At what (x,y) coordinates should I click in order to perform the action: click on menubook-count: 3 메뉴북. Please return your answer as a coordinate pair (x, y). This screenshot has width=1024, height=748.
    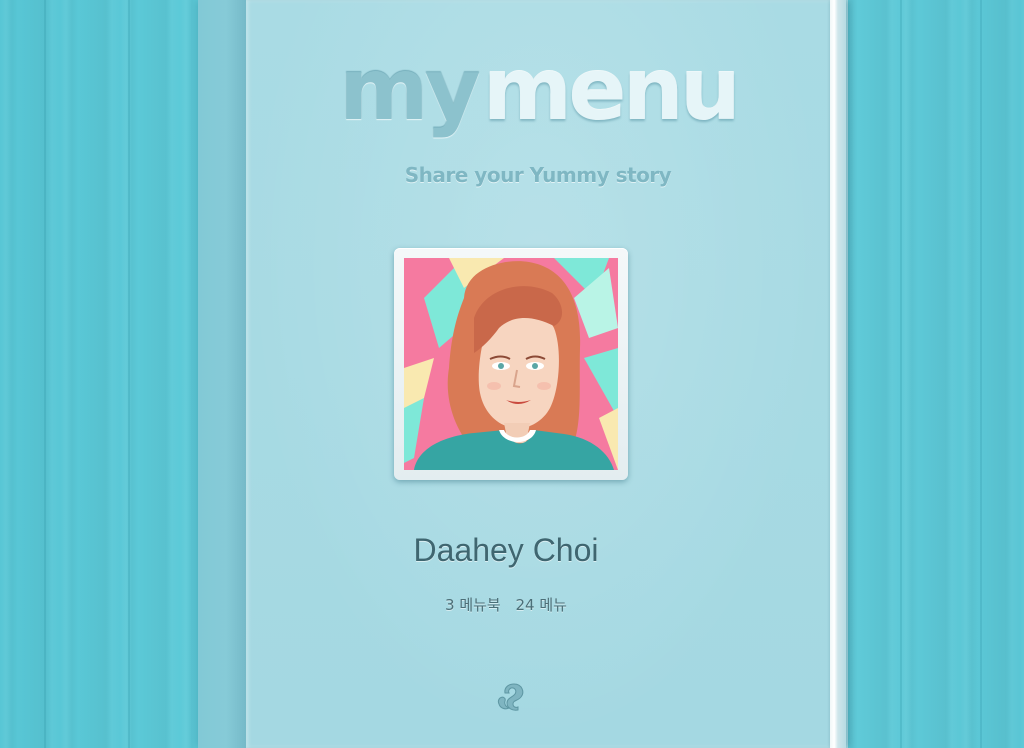
    Looking at the image, I should click on (473, 605).